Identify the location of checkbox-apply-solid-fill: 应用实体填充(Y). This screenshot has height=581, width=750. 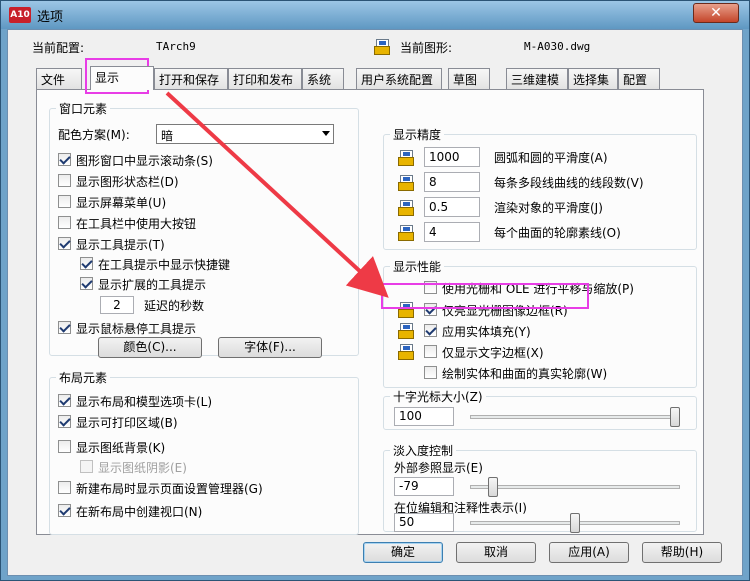
(559, 331).